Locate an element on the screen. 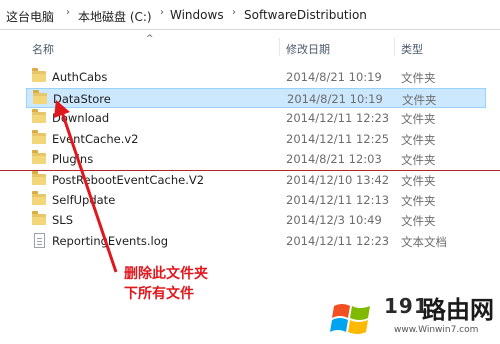  annotation-divider-line is located at coordinates (250, 170).